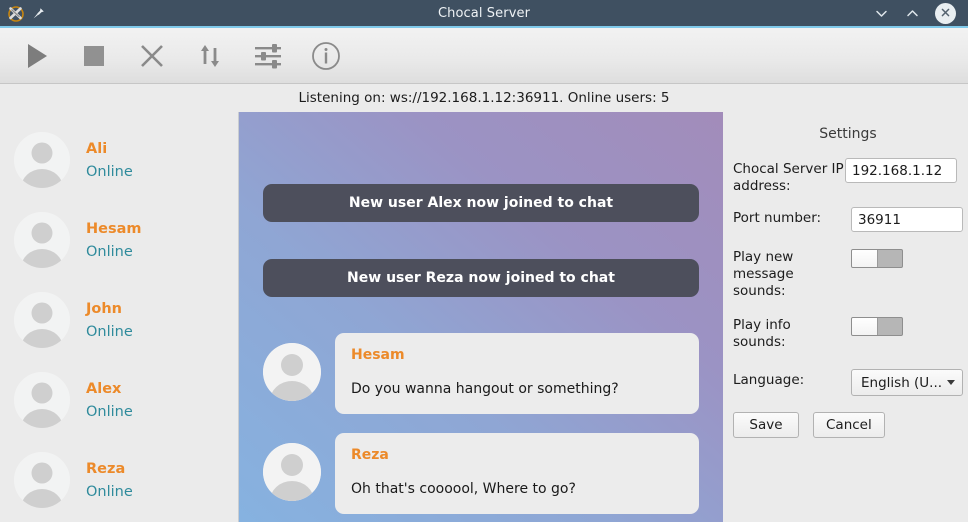 The width and height of the screenshot is (968, 522). What do you see at coordinates (114, 240) in the screenshot?
I see `user-meta: Hesam Online` at bounding box center [114, 240].